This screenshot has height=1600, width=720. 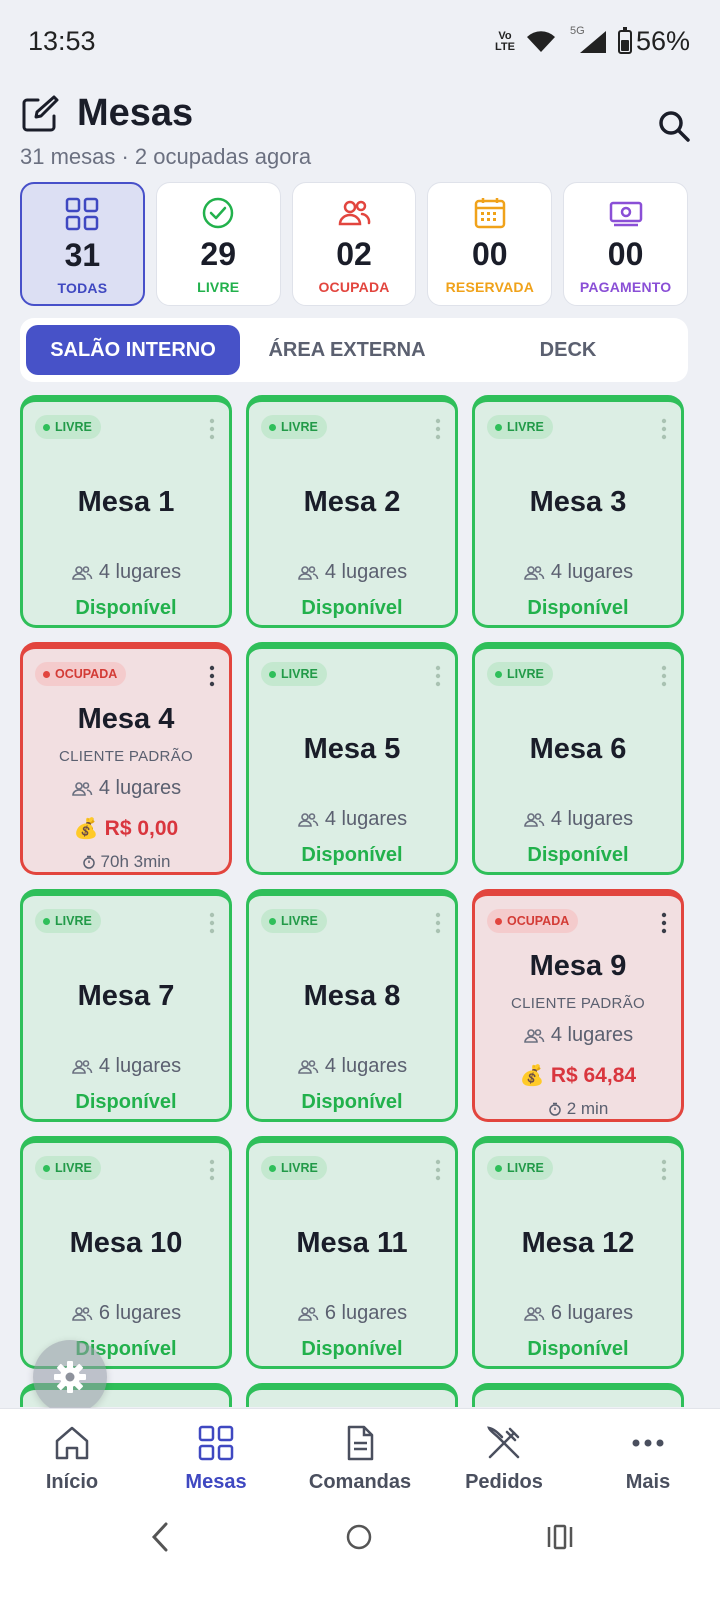 What do you see at coordinates (625, 244) in the screenshot?
I see `filter-pagamento: 00 PAGAMENTO` at bounding box center [625, 244].